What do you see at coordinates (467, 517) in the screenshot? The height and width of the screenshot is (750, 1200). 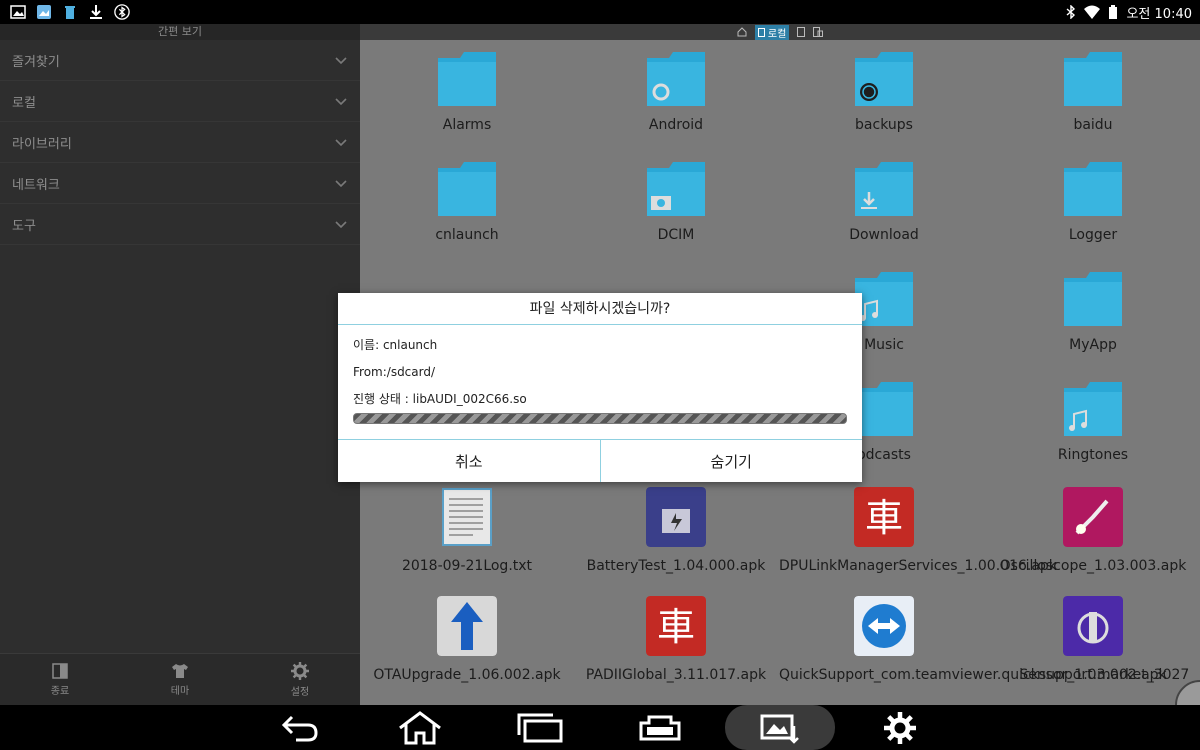 I see `text-file-icon` at bounding box center [467, 517].